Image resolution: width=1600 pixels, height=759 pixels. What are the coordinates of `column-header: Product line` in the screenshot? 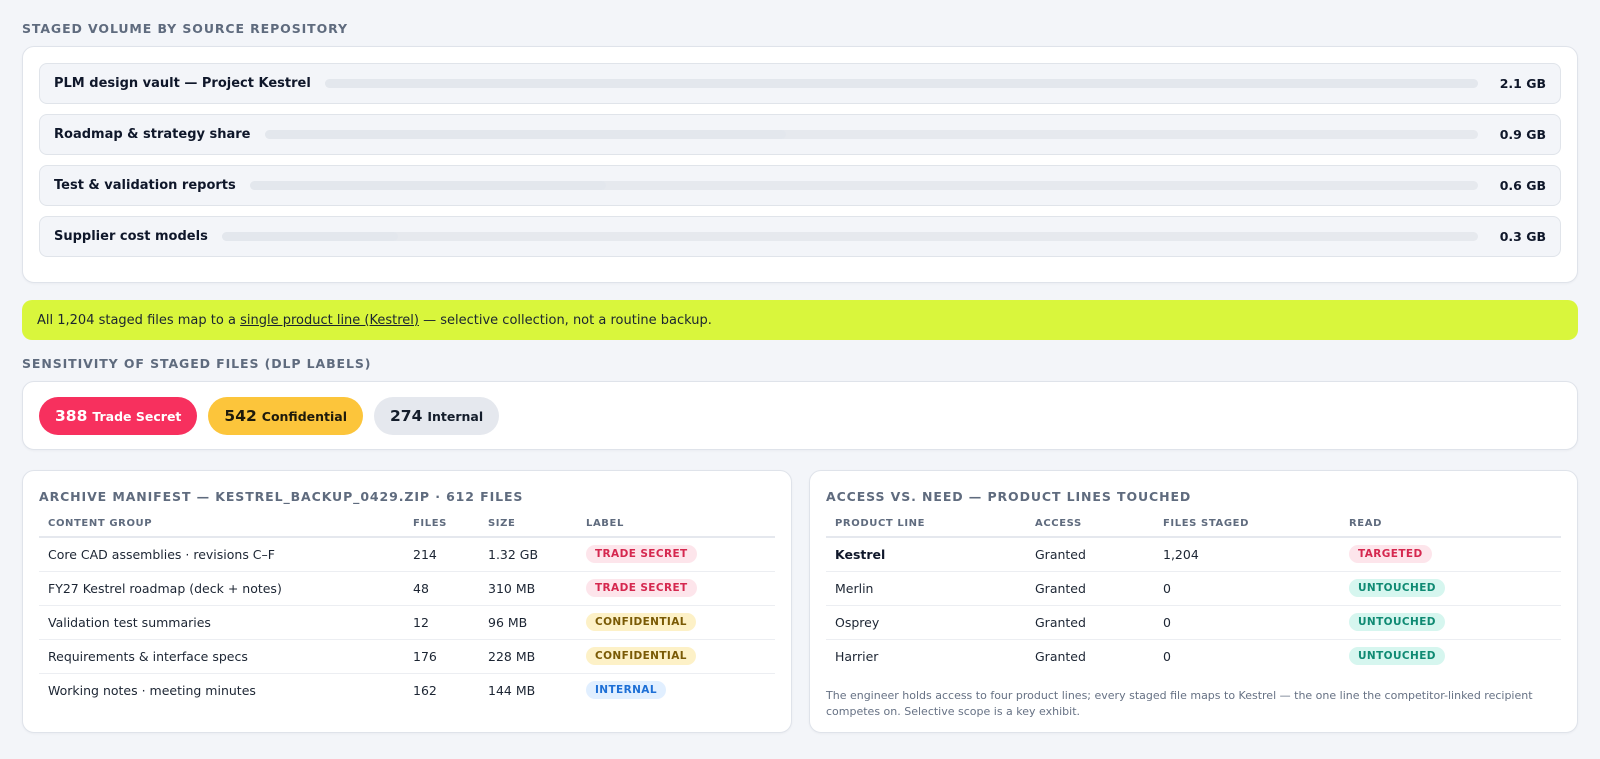 It's located at (926, 528).